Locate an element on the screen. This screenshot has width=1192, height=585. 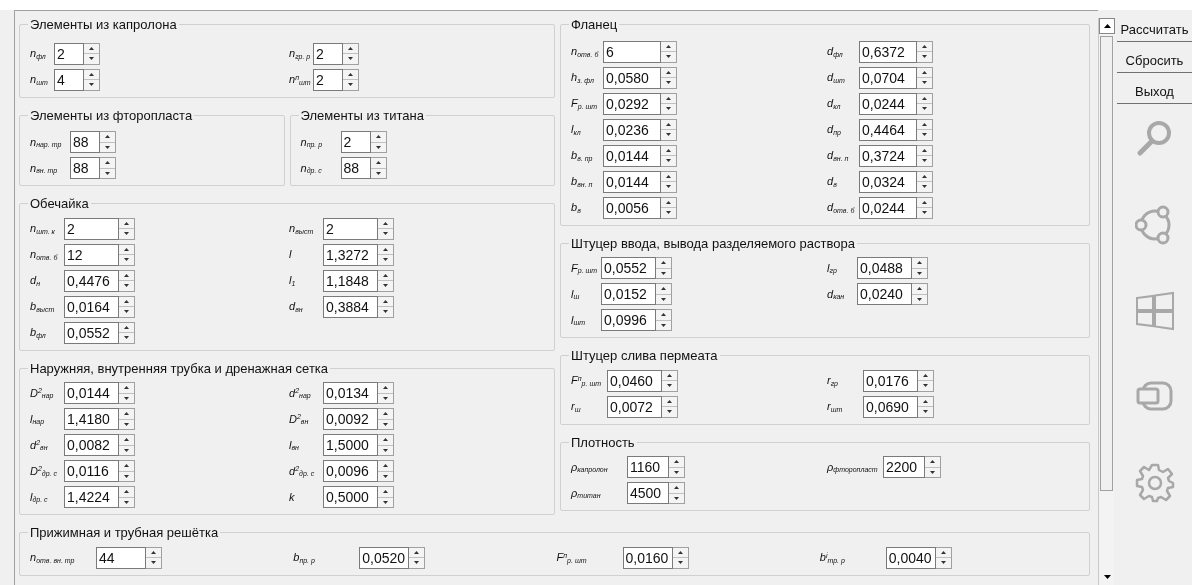
number-field: 0,0096 is located at coordinates (350, 471).